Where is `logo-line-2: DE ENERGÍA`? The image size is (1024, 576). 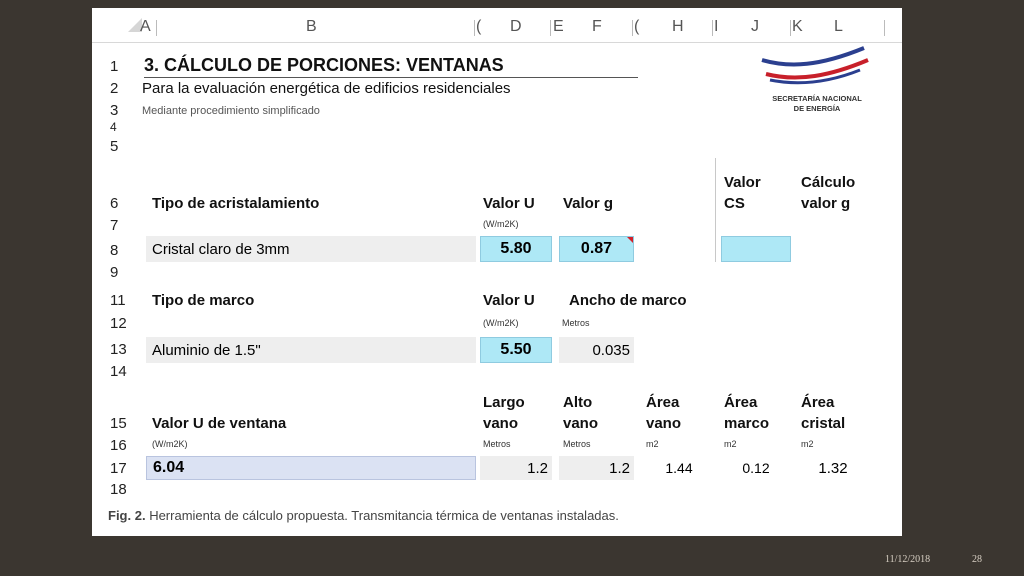 logo-line-2: DE ENERGÍA is located at coordinates (817, 108).